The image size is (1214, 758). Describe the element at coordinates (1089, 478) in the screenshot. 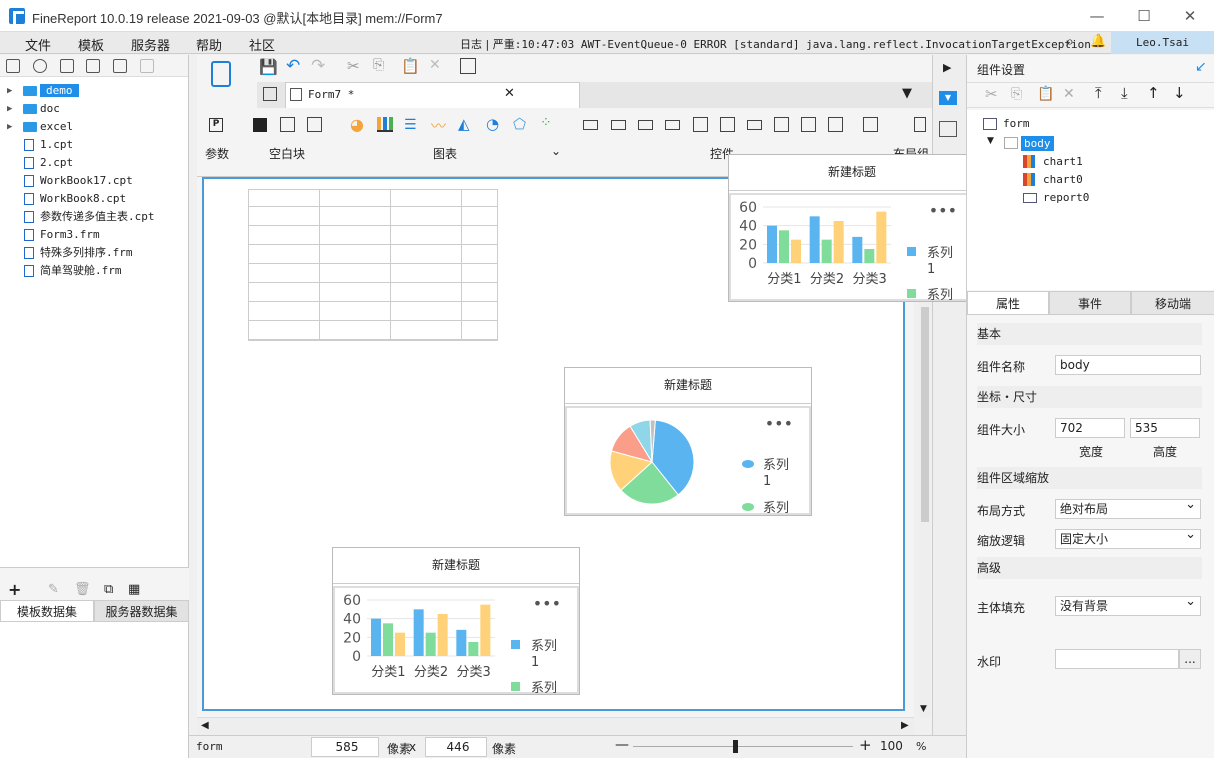

I see `section-zoom: 组件区域缩放` at that location.